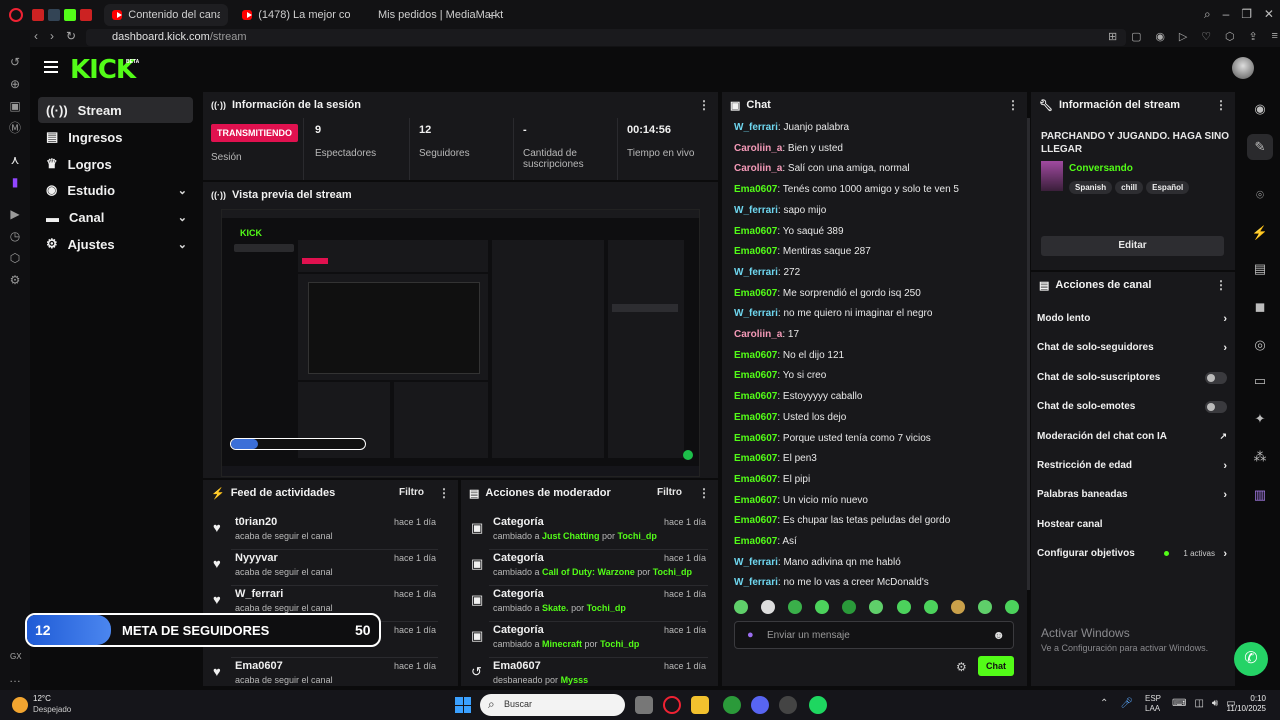 The height and width of the screenshot is (720, 1280). I want to click on gx-corner-icon: ⊕, so click(15, 84).